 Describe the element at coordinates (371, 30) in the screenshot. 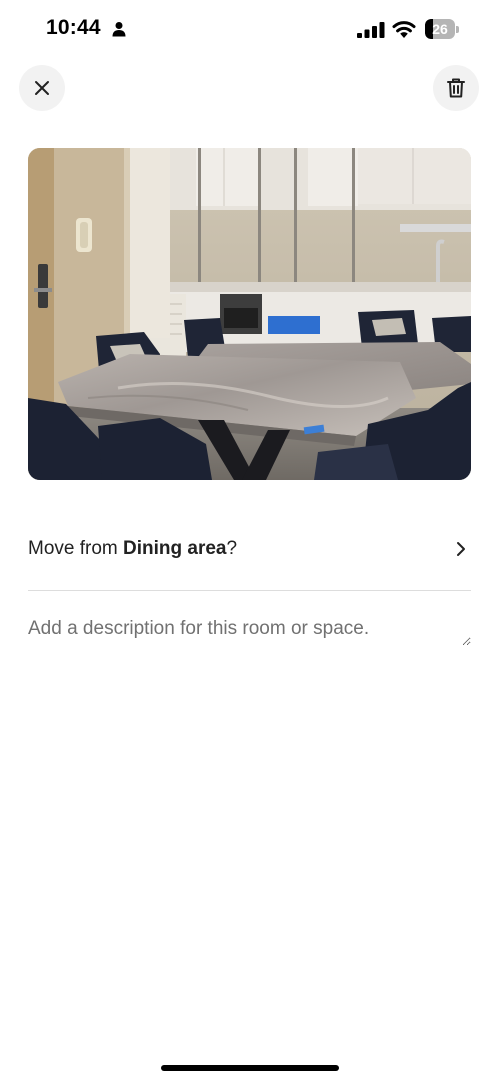

I see `cellular-signal-icon` at that location.